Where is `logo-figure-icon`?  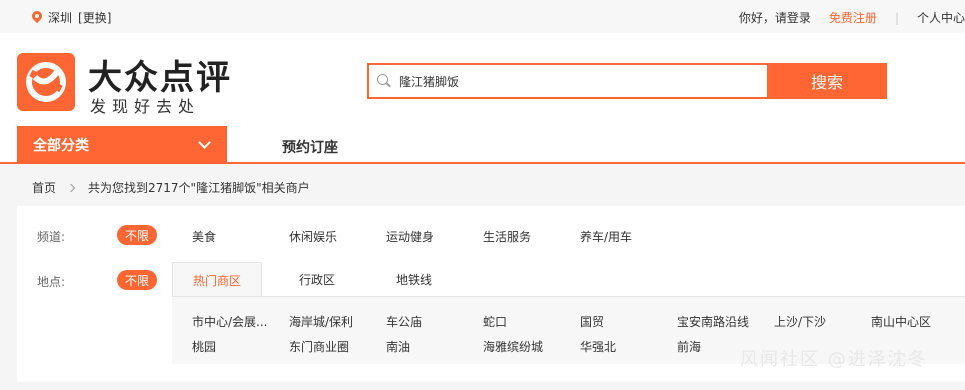
logo-figure-icon is located at coordinates (46, 82).